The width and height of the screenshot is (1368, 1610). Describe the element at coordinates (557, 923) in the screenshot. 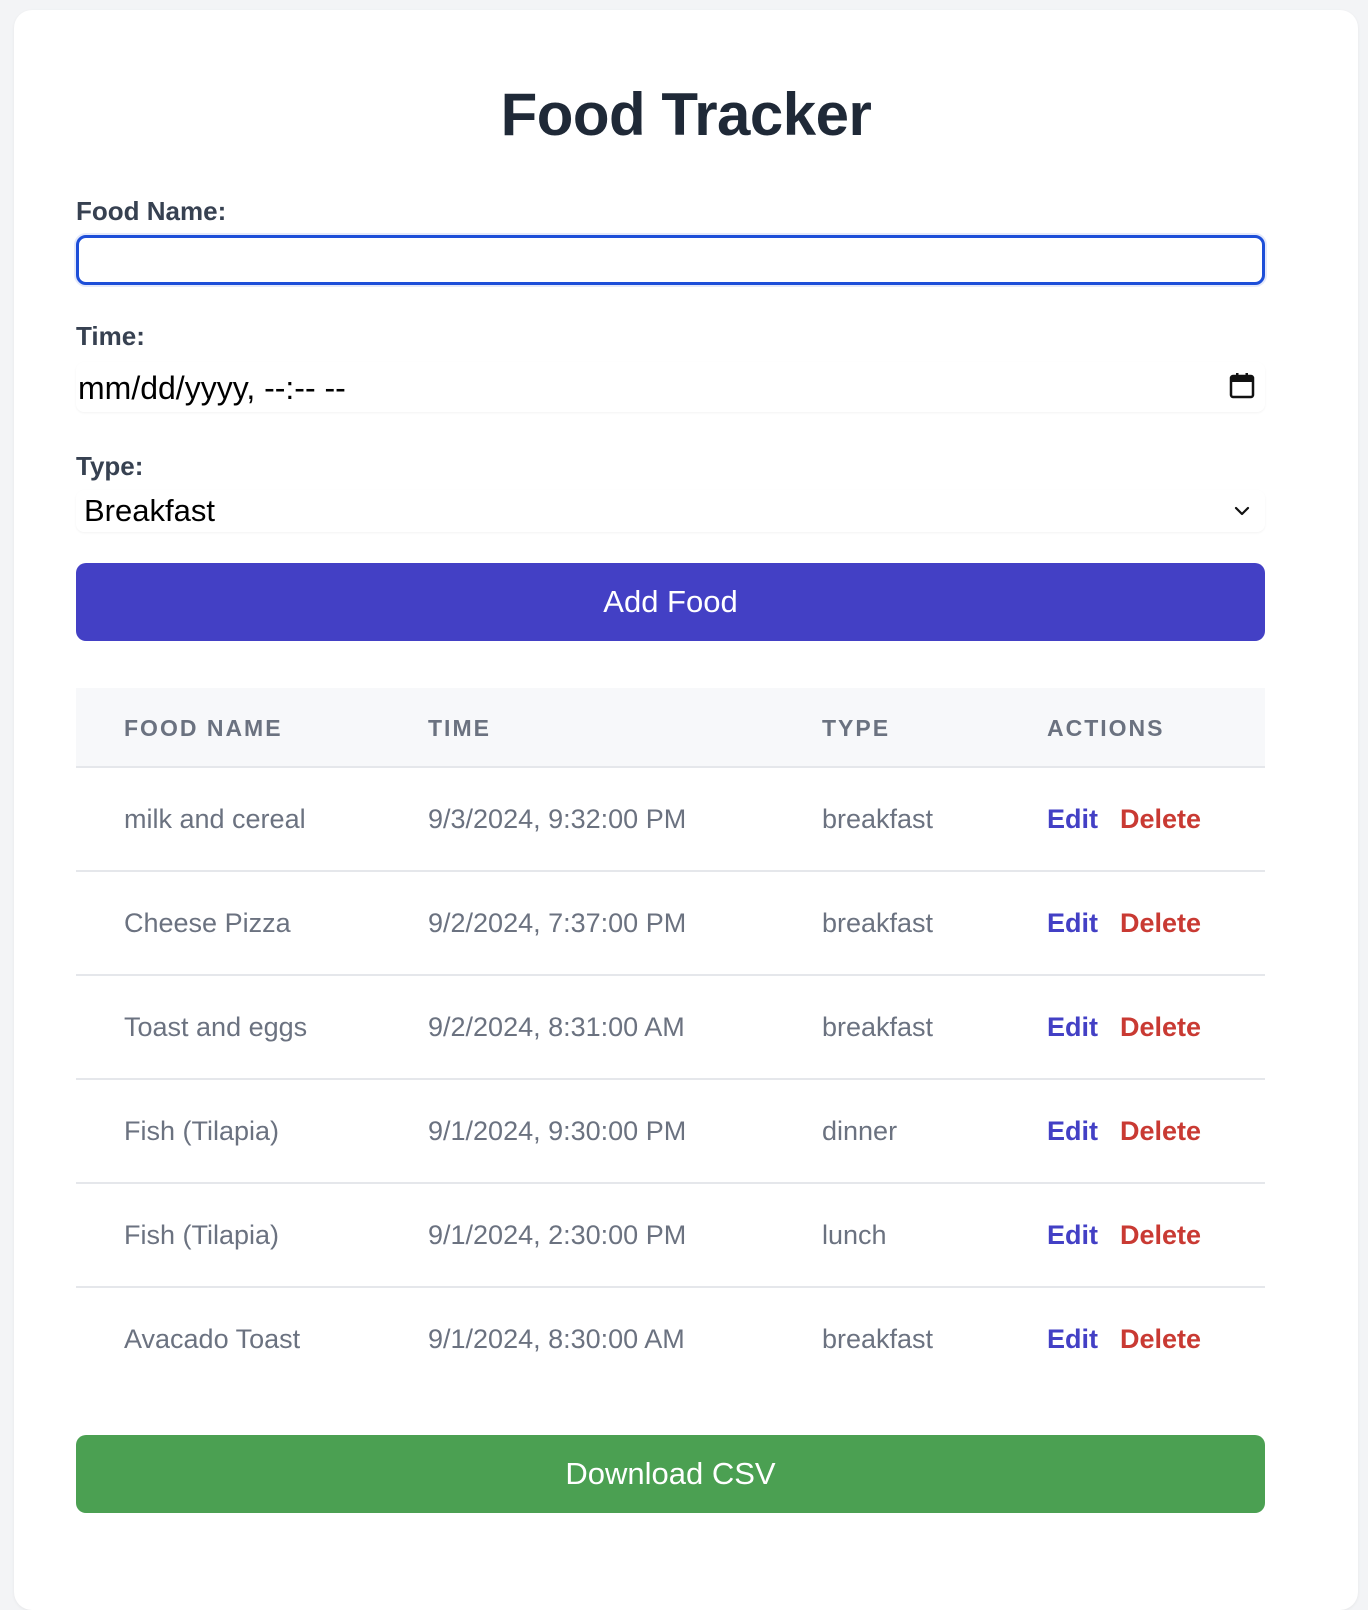

I see `cell-time: 9/2/2024, 7:37:00 PM` at that location.